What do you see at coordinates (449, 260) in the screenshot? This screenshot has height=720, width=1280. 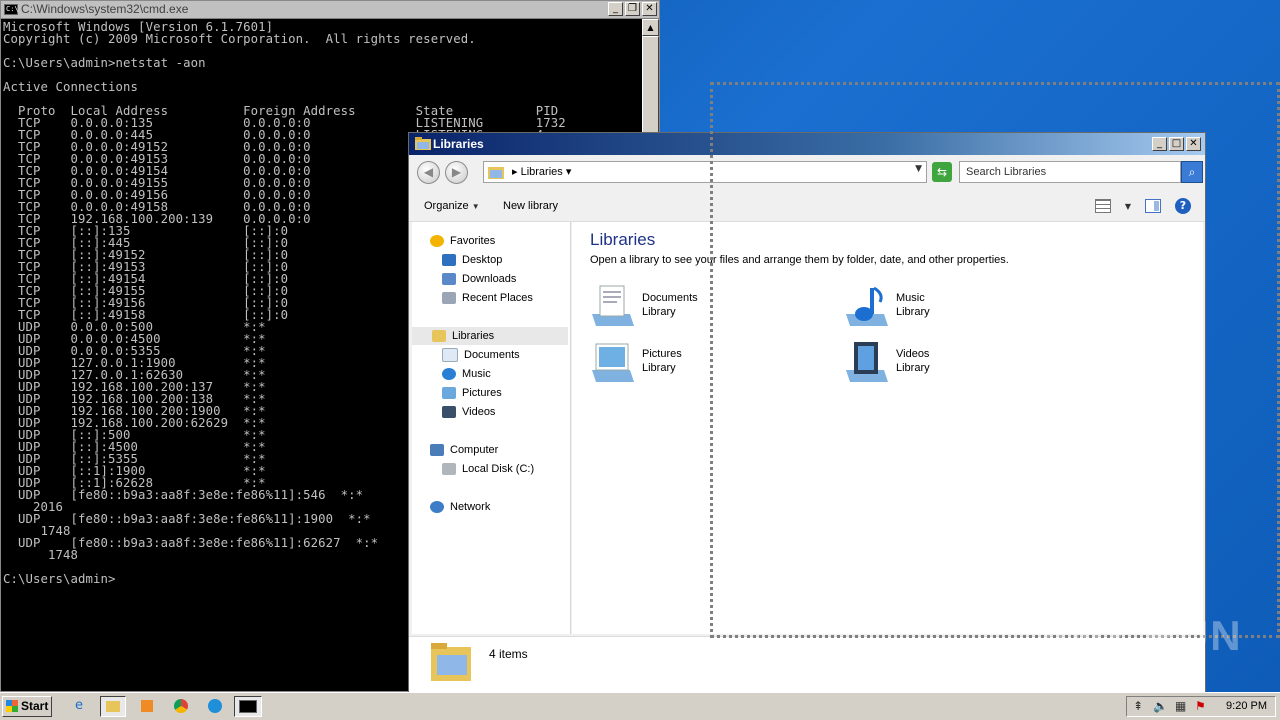 I see `desktop-icon` at bounding box center [449, 260].